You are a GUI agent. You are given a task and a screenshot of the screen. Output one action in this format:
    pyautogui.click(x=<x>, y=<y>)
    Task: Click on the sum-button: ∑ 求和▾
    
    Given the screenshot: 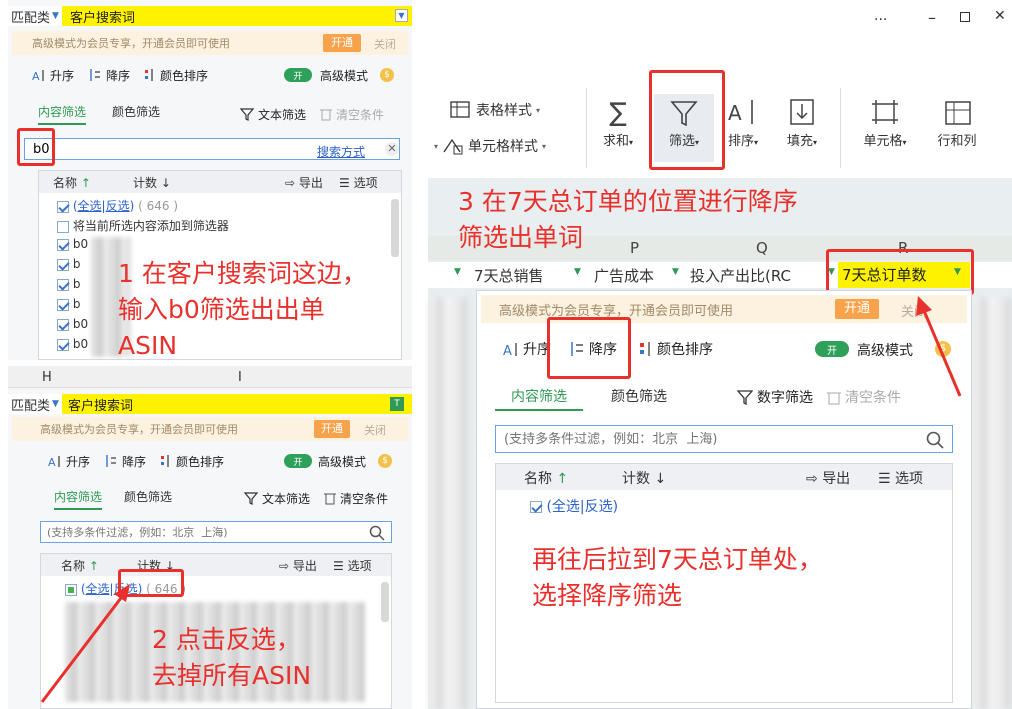 What is the action you would take?
    pyautogui.click(x=618, y=122)
    